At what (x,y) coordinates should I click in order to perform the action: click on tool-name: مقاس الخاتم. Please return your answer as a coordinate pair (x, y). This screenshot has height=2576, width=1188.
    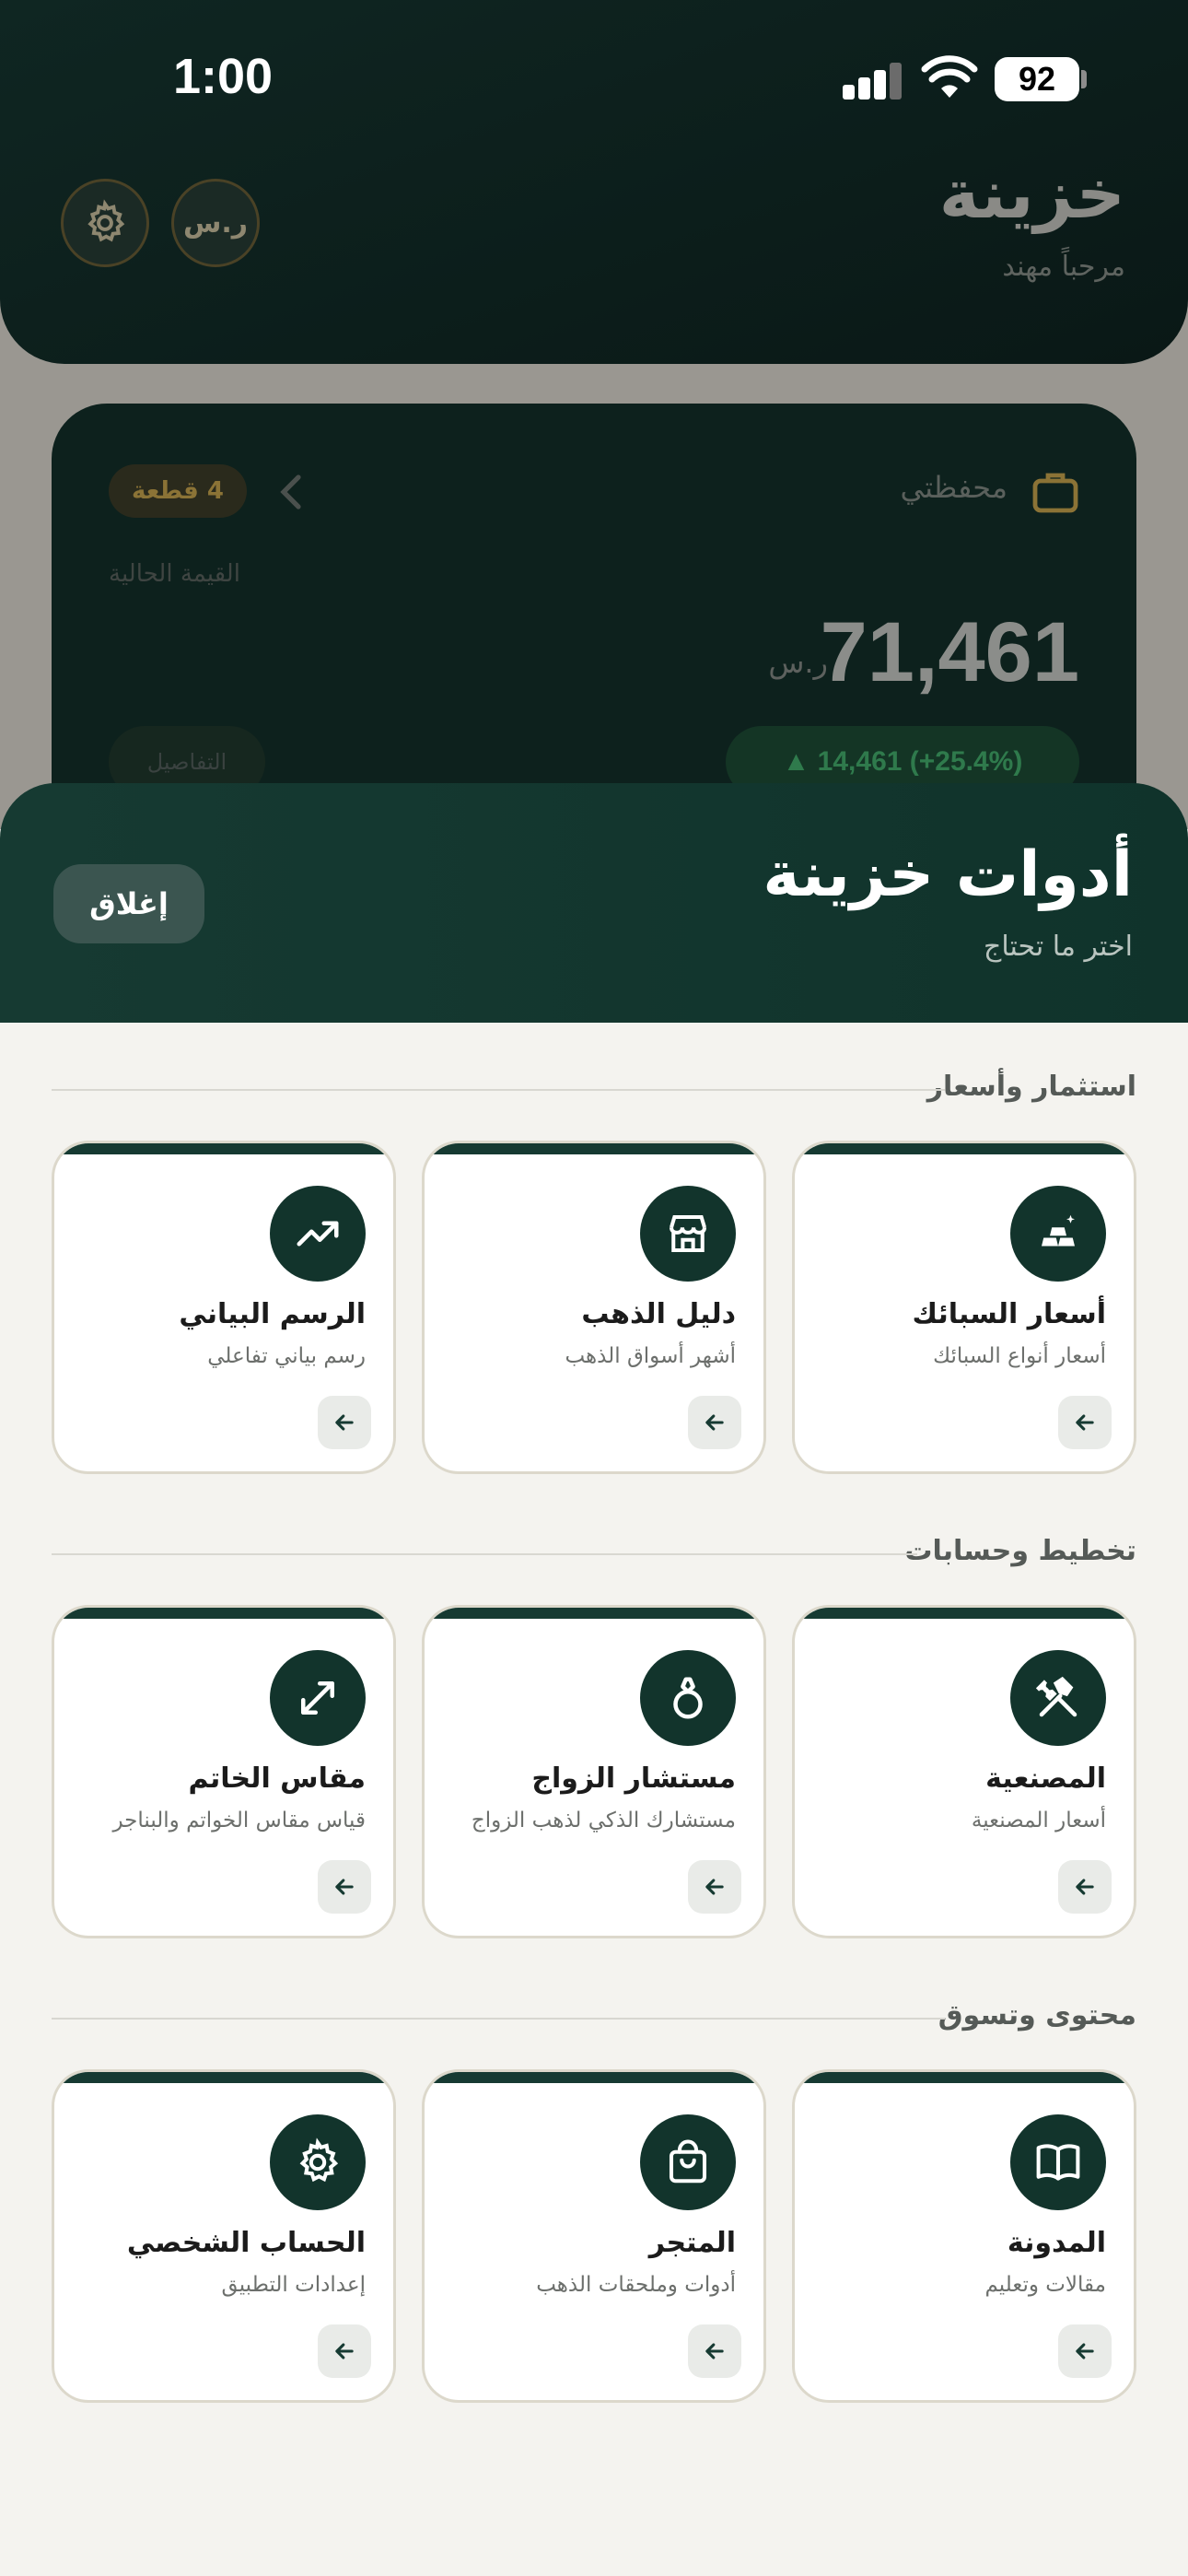
    Looking at the image, I should click on (277, 1778).